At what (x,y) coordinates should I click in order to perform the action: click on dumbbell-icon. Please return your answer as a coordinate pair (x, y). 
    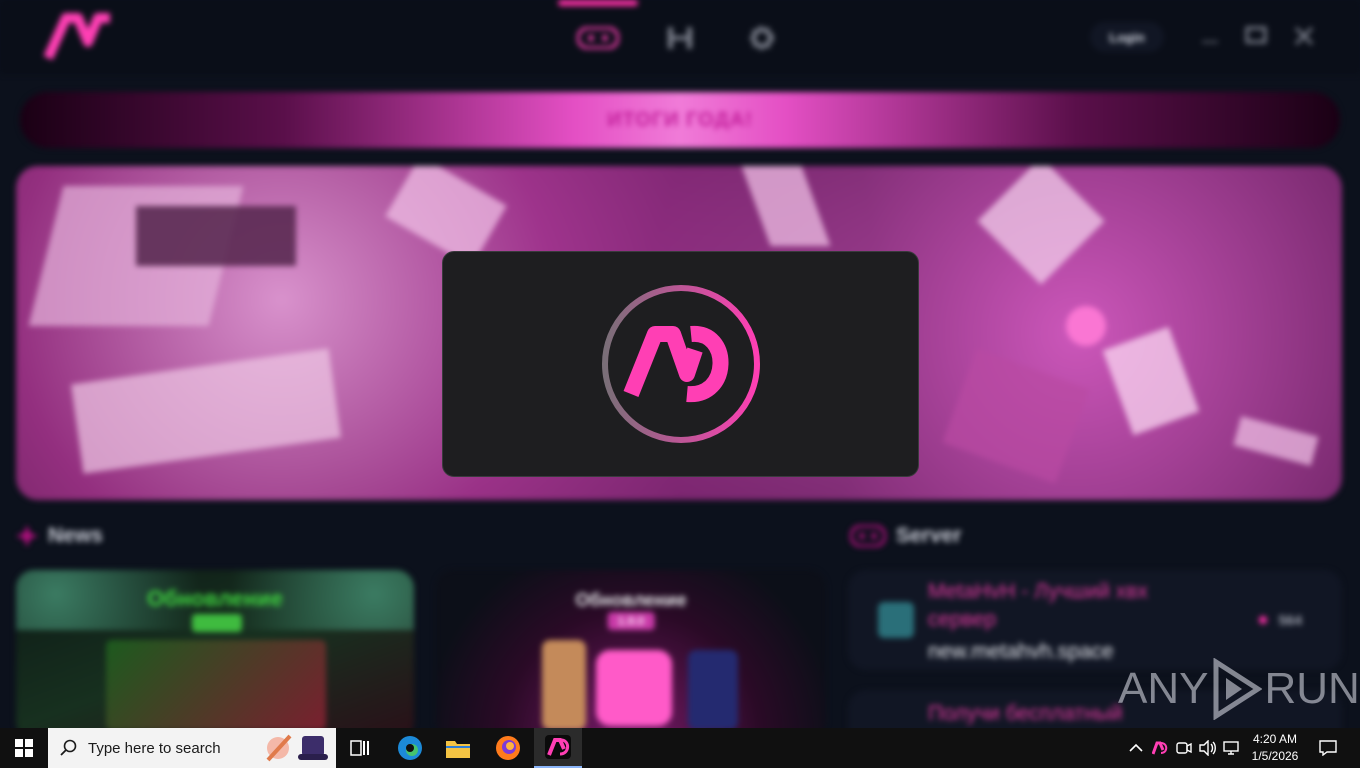
    Looking at the image, I should click on (680, 38).